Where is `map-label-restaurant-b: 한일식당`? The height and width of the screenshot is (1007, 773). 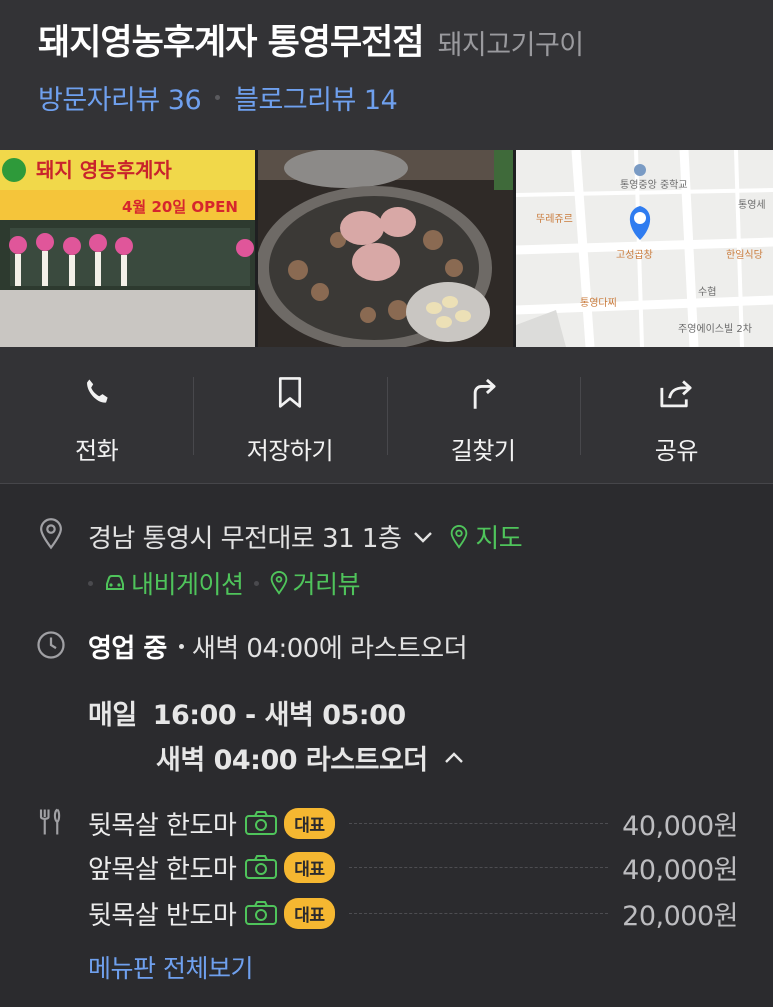
map-label-restaurant-b: 한일식당 is located at coordinates (744, 255).